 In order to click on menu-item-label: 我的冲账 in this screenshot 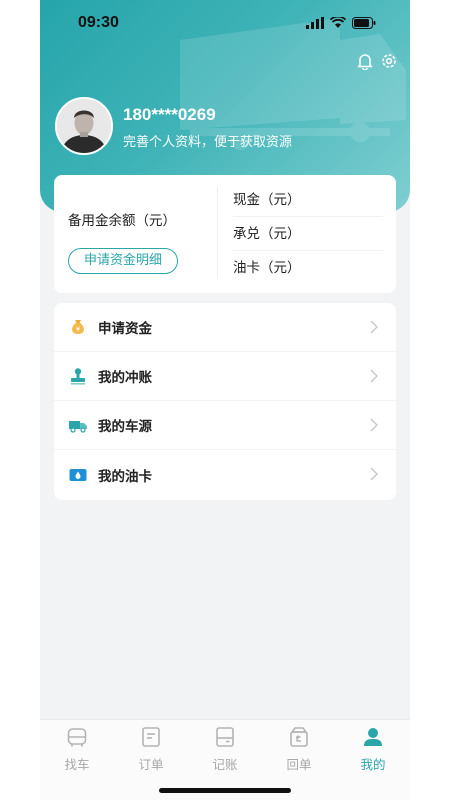, I will do `click(125, 378)`.